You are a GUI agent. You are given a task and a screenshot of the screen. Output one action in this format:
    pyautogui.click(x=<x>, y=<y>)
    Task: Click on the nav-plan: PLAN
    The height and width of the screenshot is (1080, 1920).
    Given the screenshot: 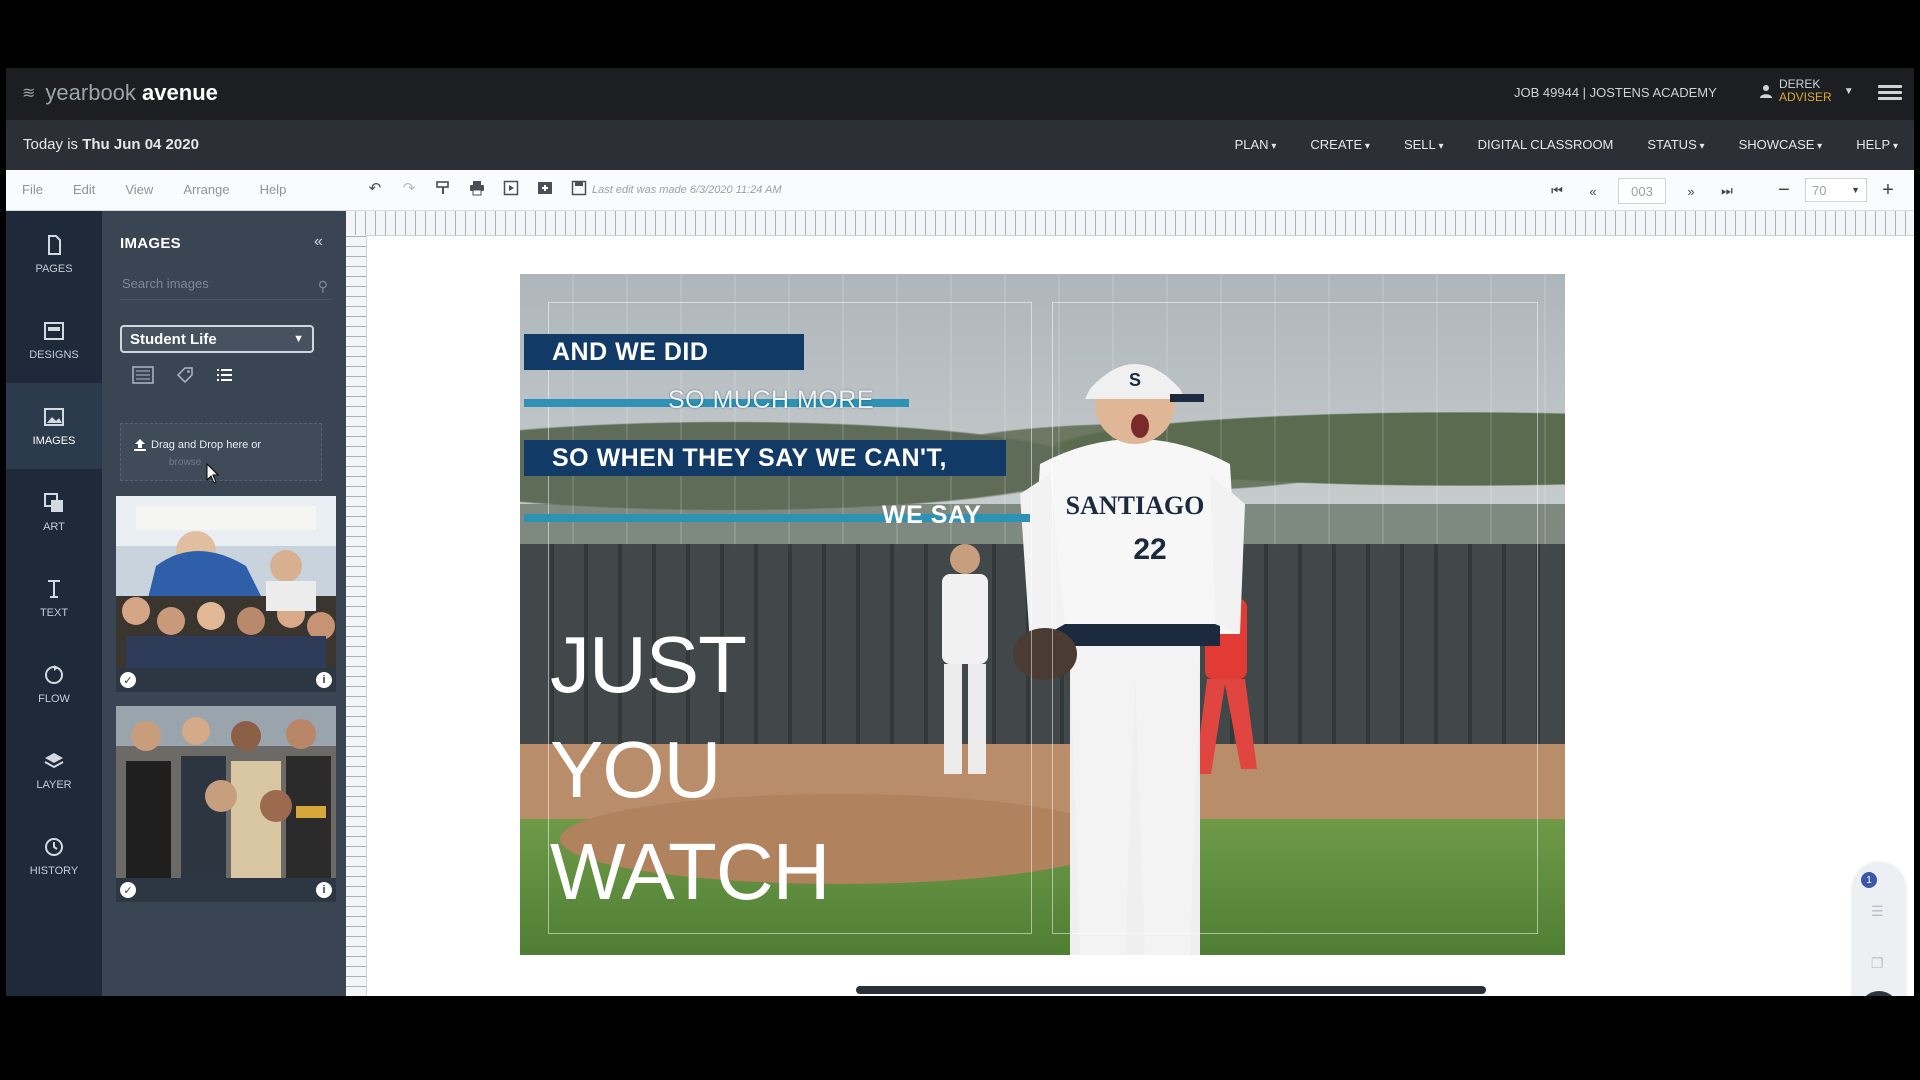 What is the action you would take?
    pyautogui.click(x=1256, y=144)
    